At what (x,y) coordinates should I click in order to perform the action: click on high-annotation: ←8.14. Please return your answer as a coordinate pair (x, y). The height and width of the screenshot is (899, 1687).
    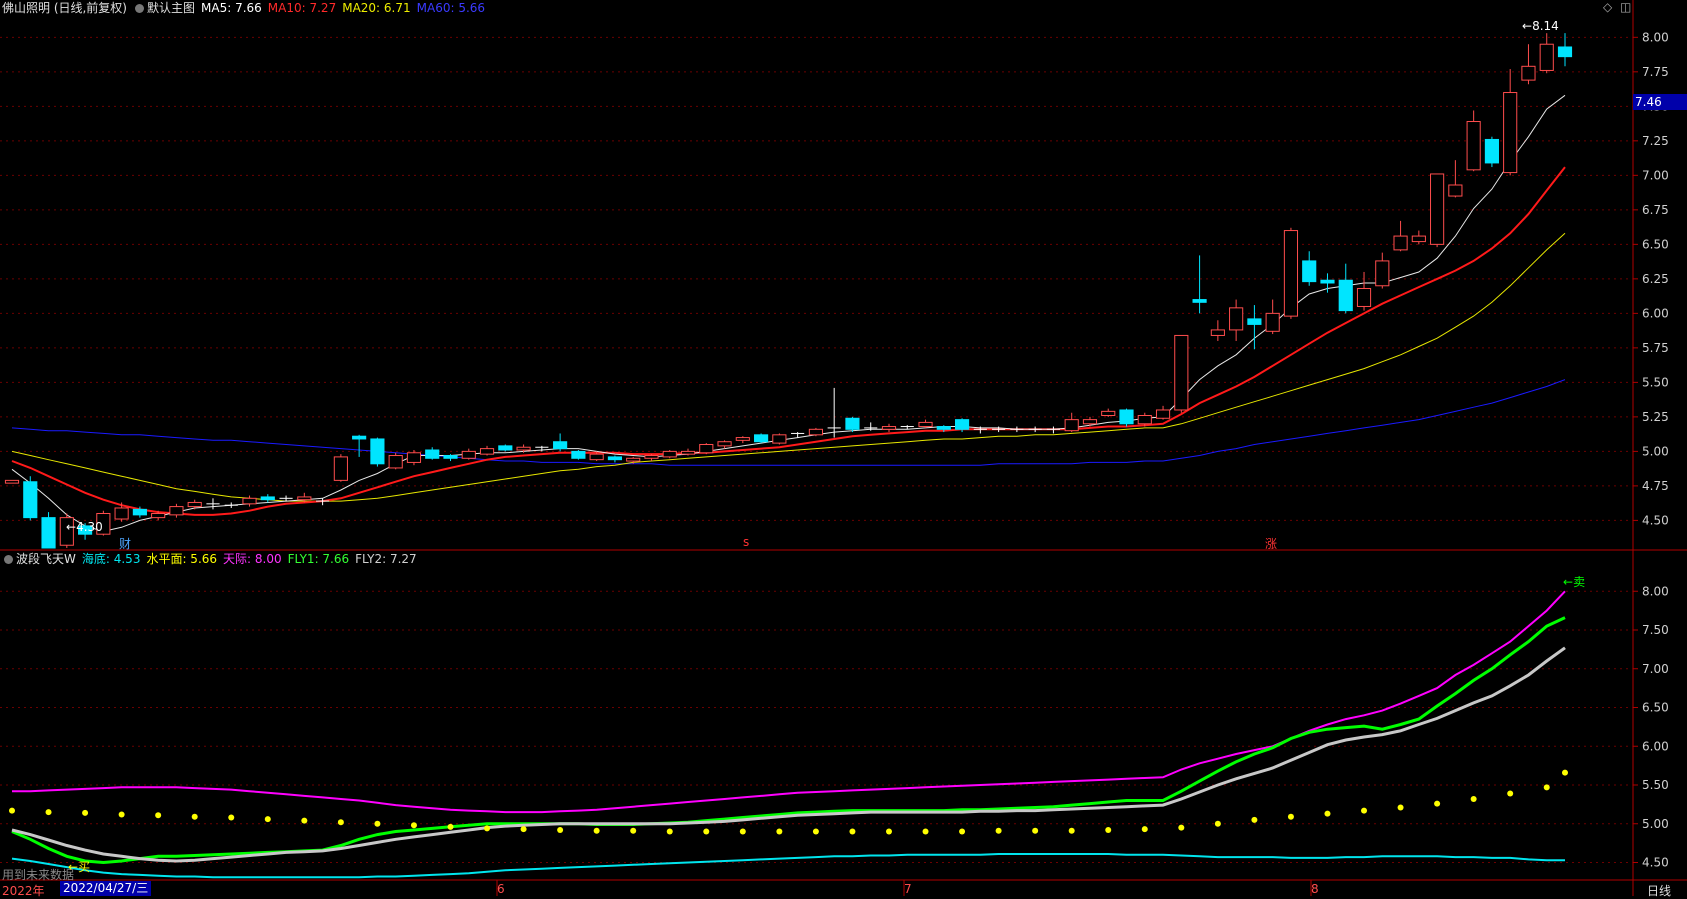
    Looking at the image, I should click on (1540, 26).